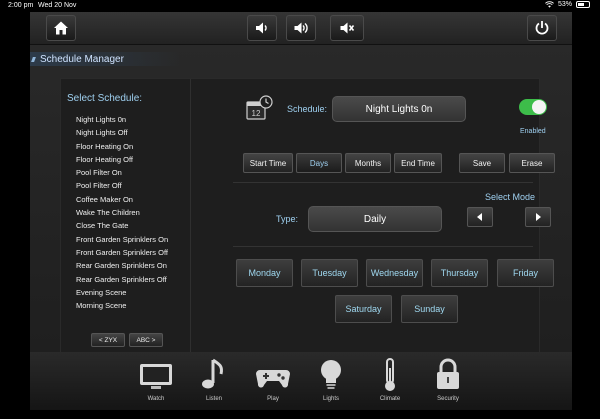  What do you see at coordinates (368, 163) in the screenshot?
I see `months-button: Months` at bounding box center [368, 163].